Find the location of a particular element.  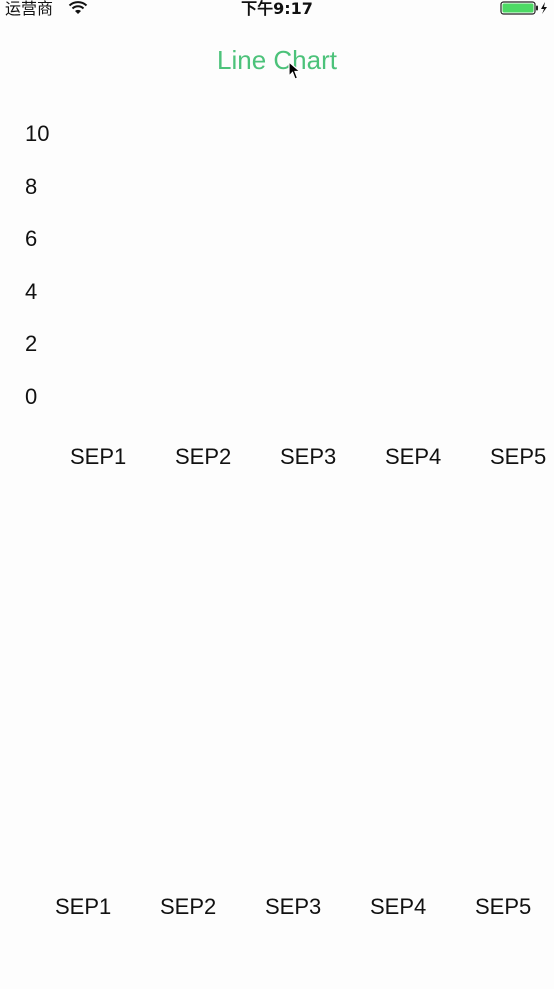

y-tick-label: 0 is located at coordinates (31, 396).